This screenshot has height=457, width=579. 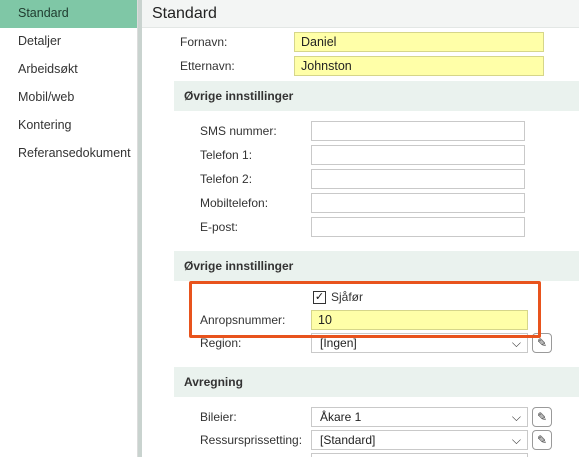 I want to click on next-field-partial, so click(x=419, y=455).